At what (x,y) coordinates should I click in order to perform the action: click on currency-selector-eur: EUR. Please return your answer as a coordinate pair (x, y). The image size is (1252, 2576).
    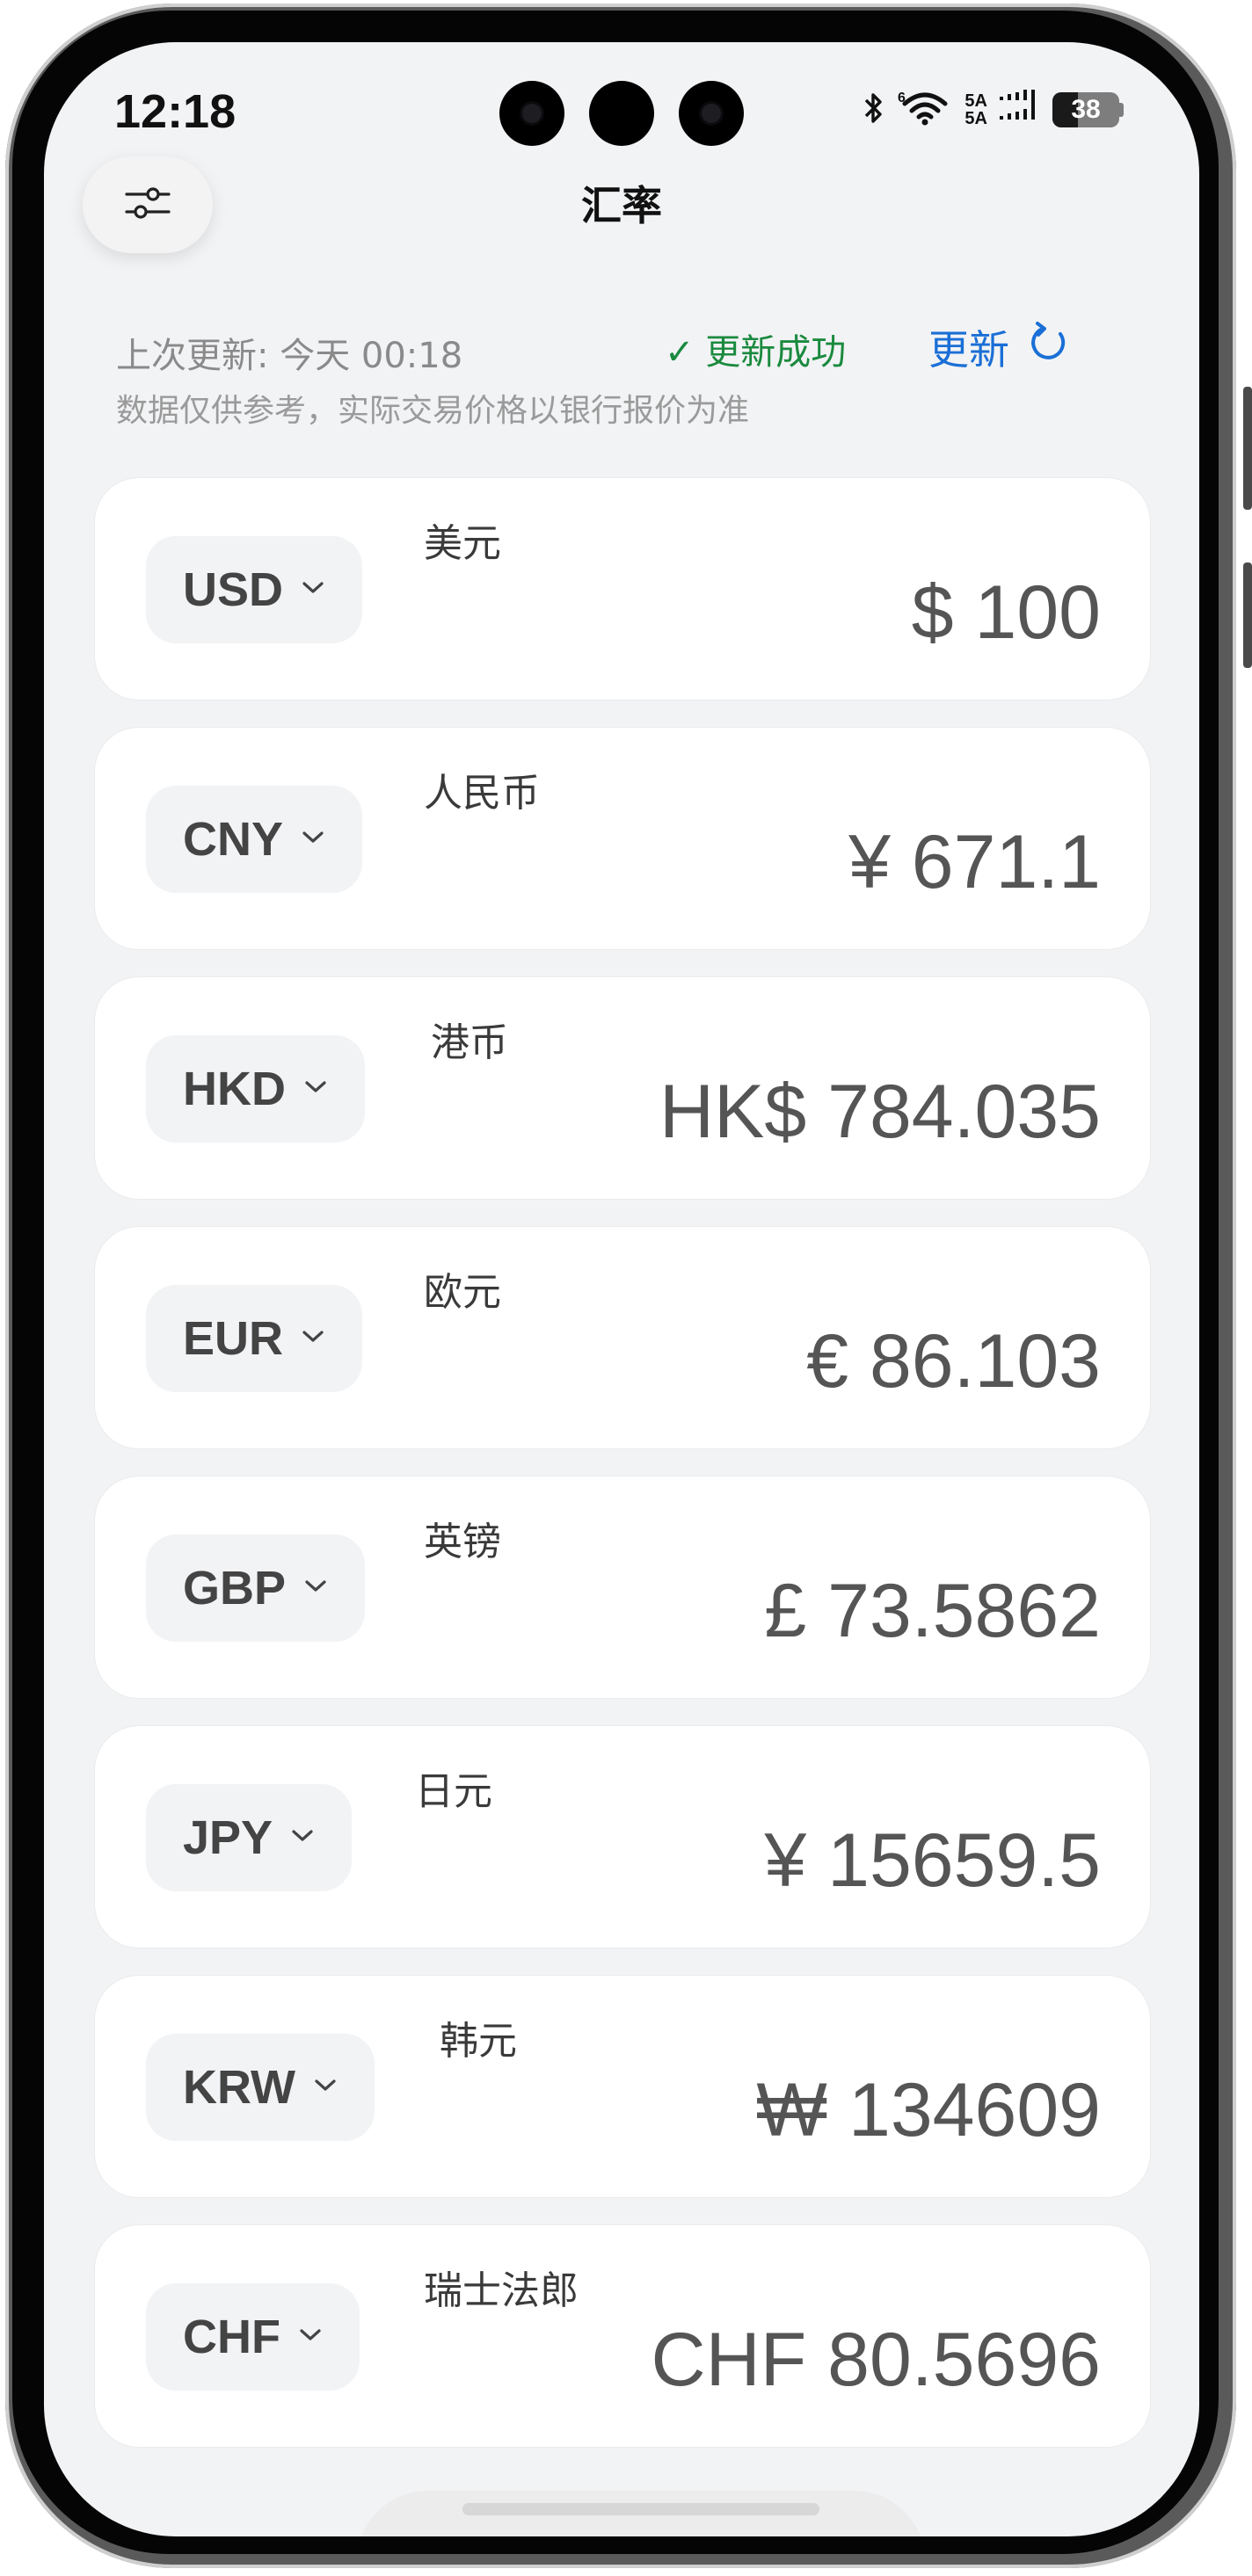
    Looking at the image, I should click on (254, 1338).